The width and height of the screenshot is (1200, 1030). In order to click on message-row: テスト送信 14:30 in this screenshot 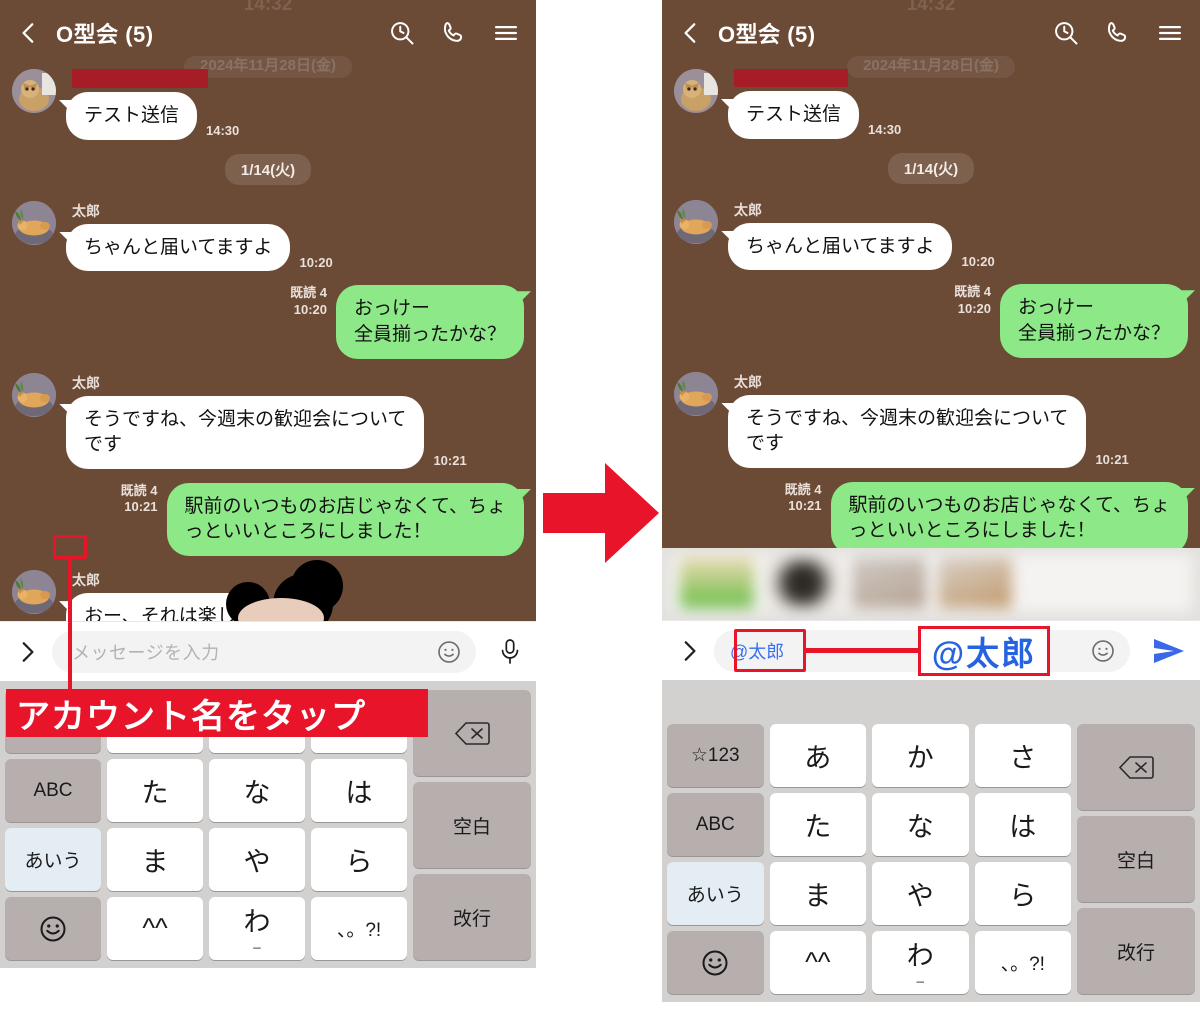, I will do `click(268, 104)`.